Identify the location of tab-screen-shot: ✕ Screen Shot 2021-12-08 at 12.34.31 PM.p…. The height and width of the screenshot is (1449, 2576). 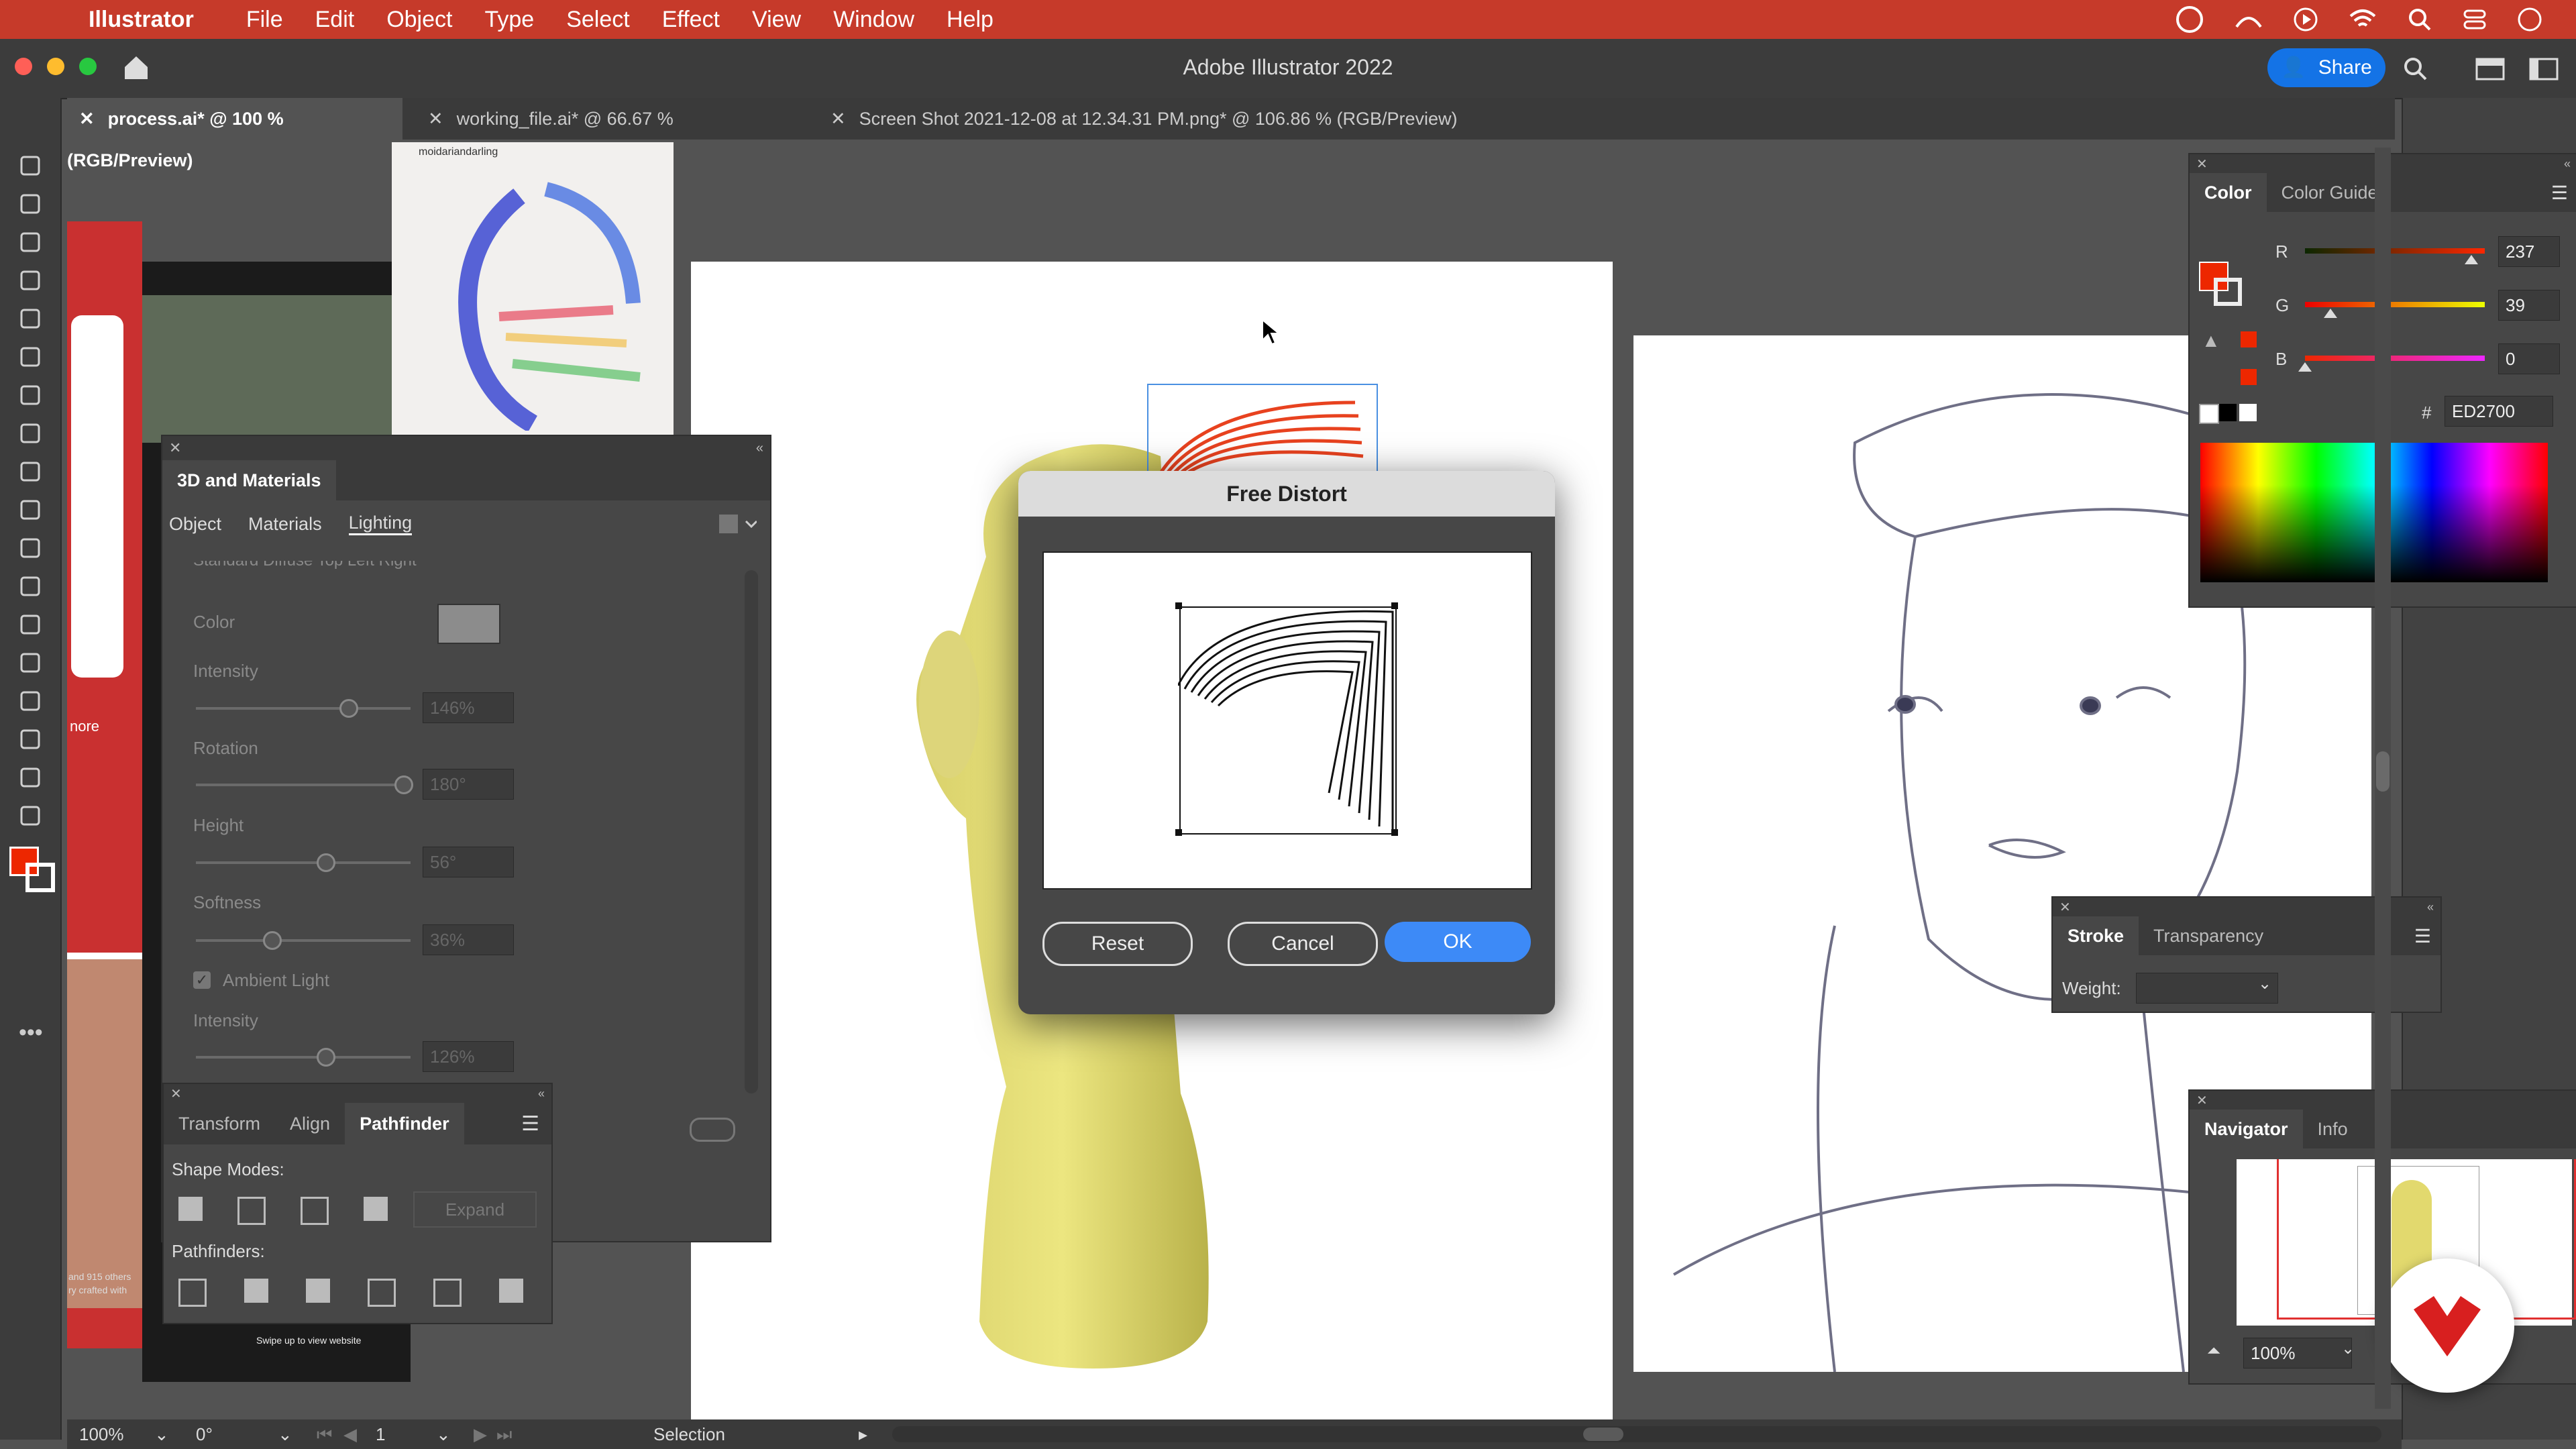
(1187, 119).